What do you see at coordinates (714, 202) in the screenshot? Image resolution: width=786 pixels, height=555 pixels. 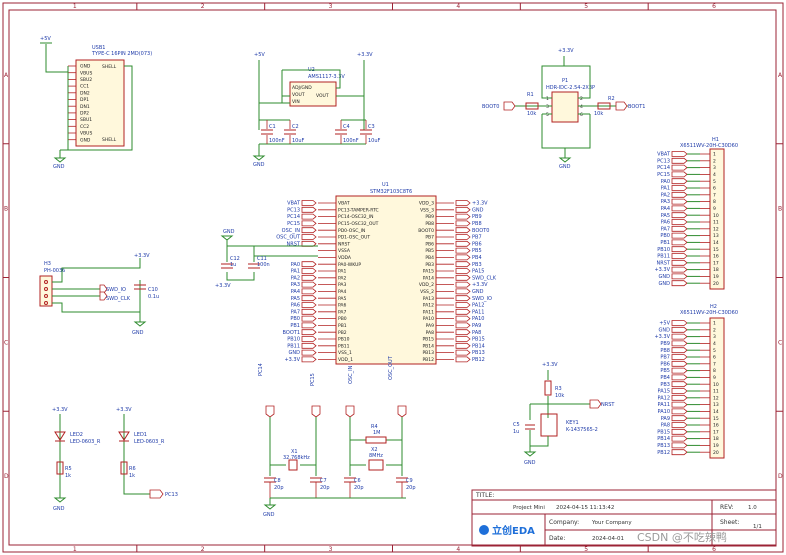 I see `header-pin-number: 8` at bounding box center [714, 202].